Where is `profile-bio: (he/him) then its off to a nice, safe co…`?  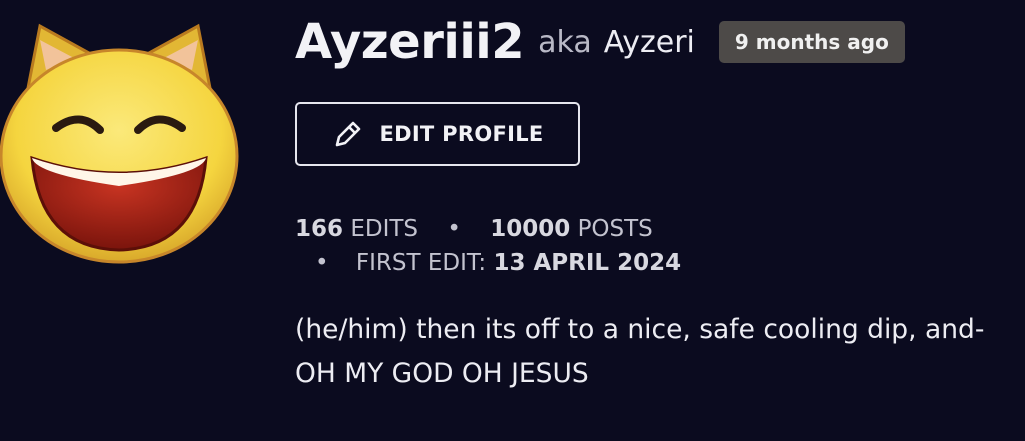
profile-bio: (he/him) then its off to a nice, safe co… is located at coordinates (640, 351).